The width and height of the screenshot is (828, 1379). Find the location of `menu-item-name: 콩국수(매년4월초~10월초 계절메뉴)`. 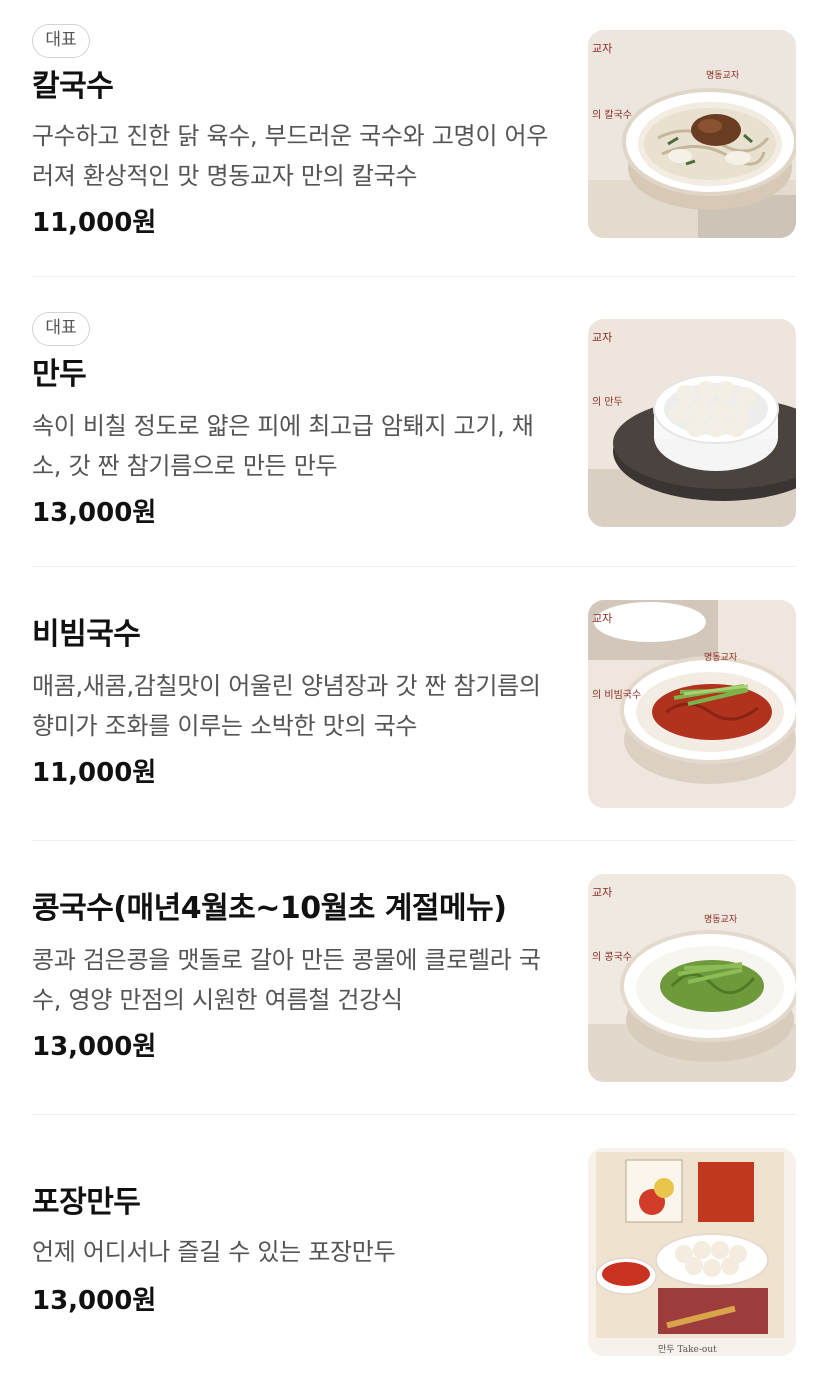

menu-item-name: 콩국수(매년4월초~10월초 계절메뉴) is located at coordinates (269, 908).